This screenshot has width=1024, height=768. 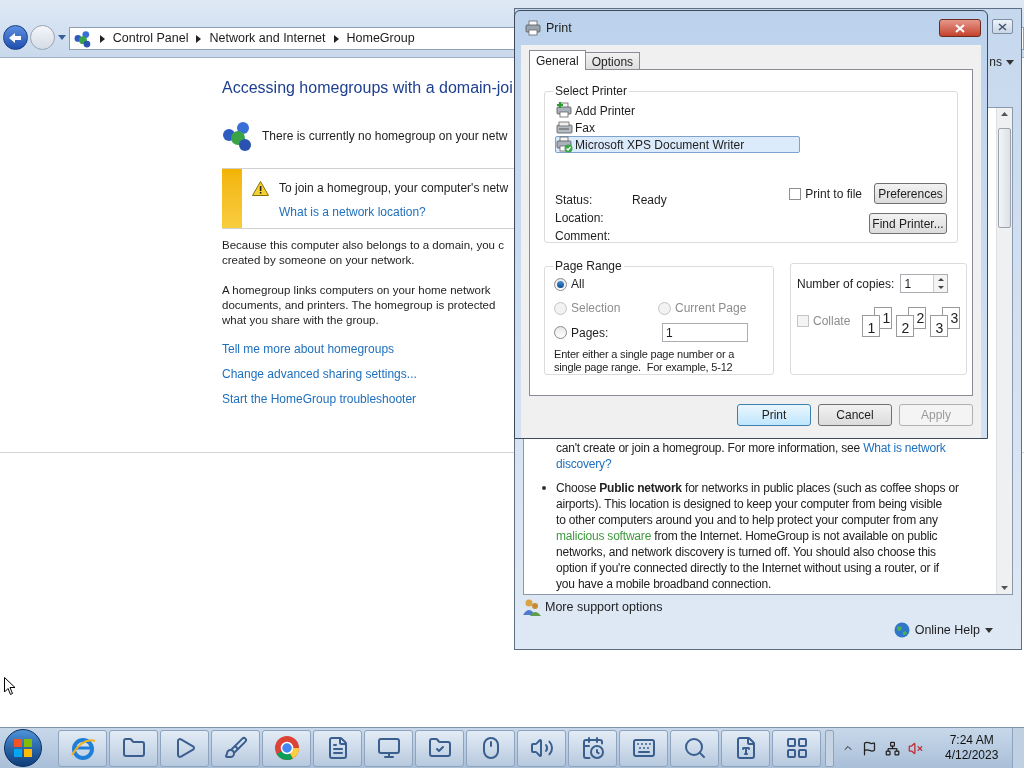 What do you see at coordinates (267, 38) in the screenshot?
I see `breadcrumb-item: Network and Internet` at bounding box center [267, 38].